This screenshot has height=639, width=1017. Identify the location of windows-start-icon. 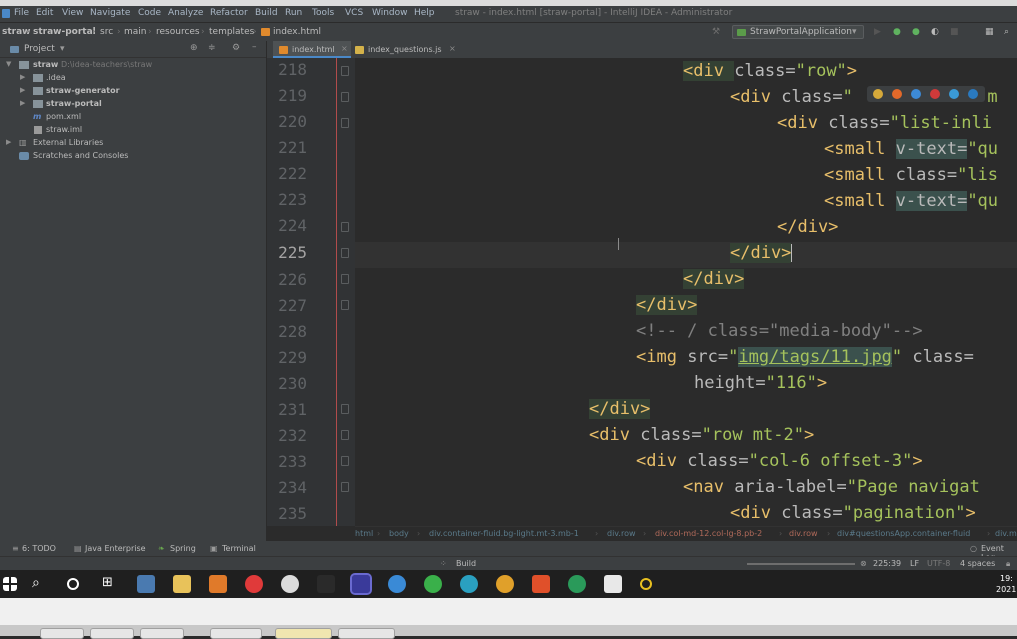
(10, 584).